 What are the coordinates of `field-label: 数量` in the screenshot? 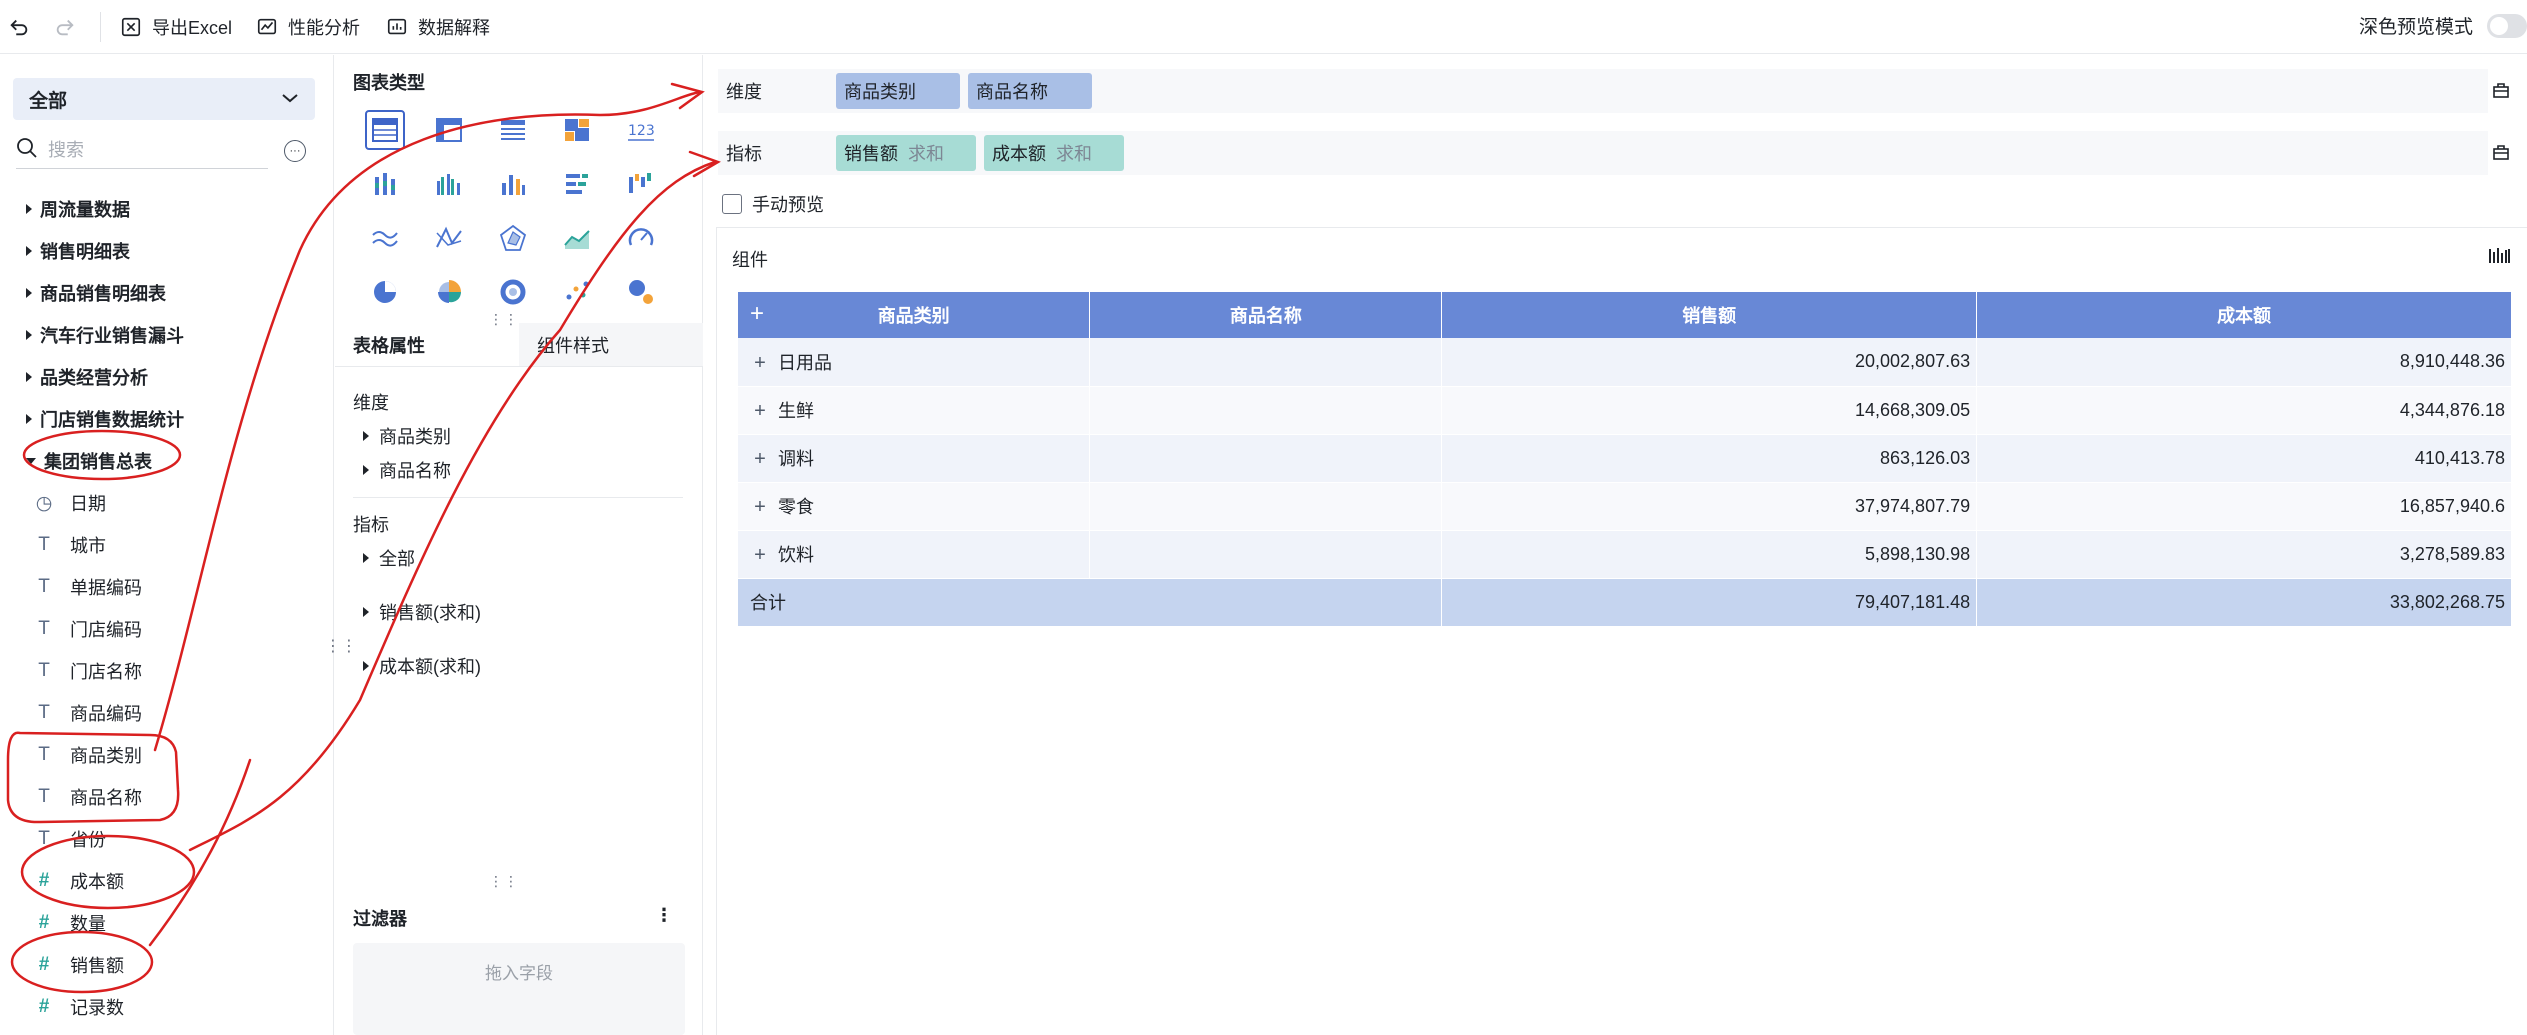 It's located at (88, 924).